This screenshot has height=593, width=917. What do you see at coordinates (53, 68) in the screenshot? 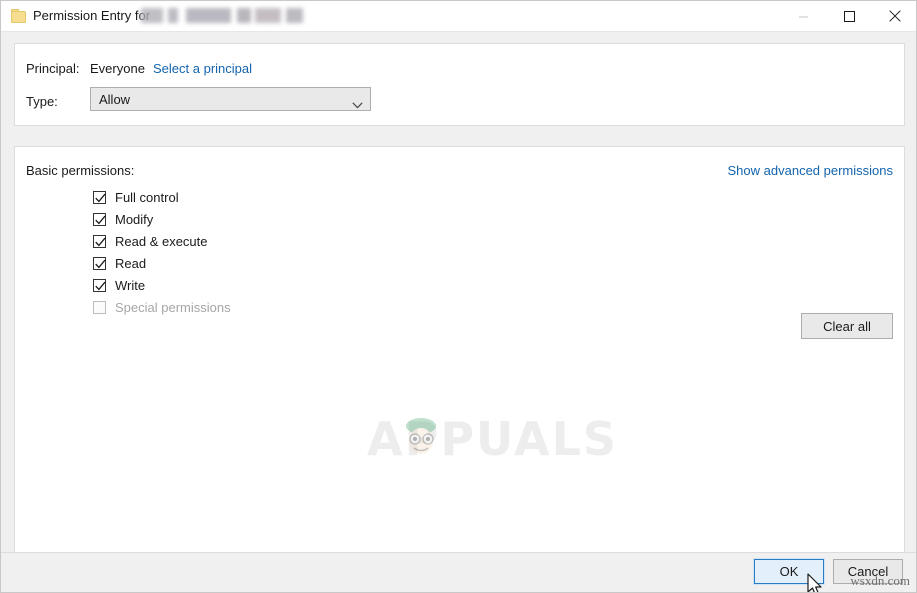
I see `principal-label: Principal:` at bounding box center [53, 68].